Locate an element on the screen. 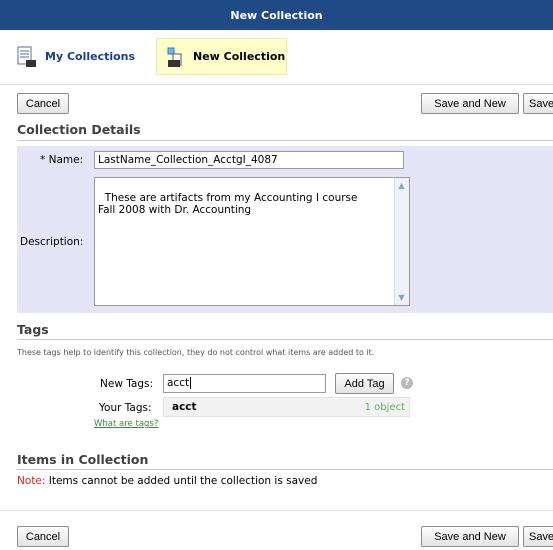 Image resolution: width=553 pixels, height=550 pixels. scroll-up-icon: ▲ is located at coordinates (401, 185).